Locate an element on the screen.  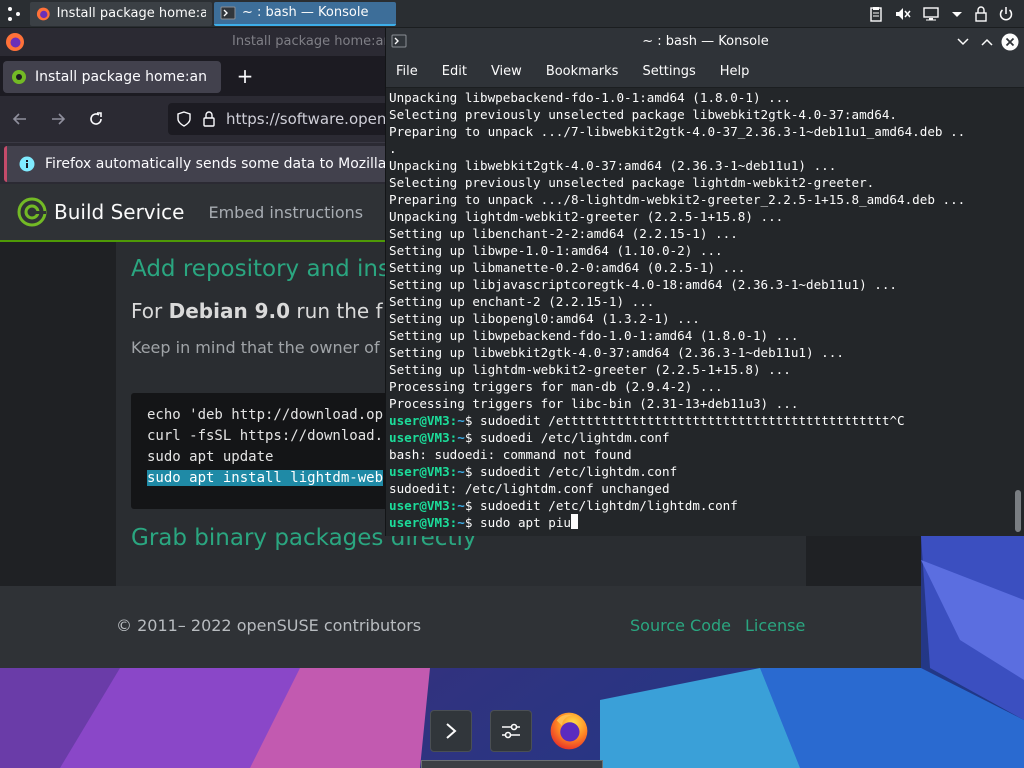
add-repository-heading: Add repository and ins is located at coordinates (260, 269).